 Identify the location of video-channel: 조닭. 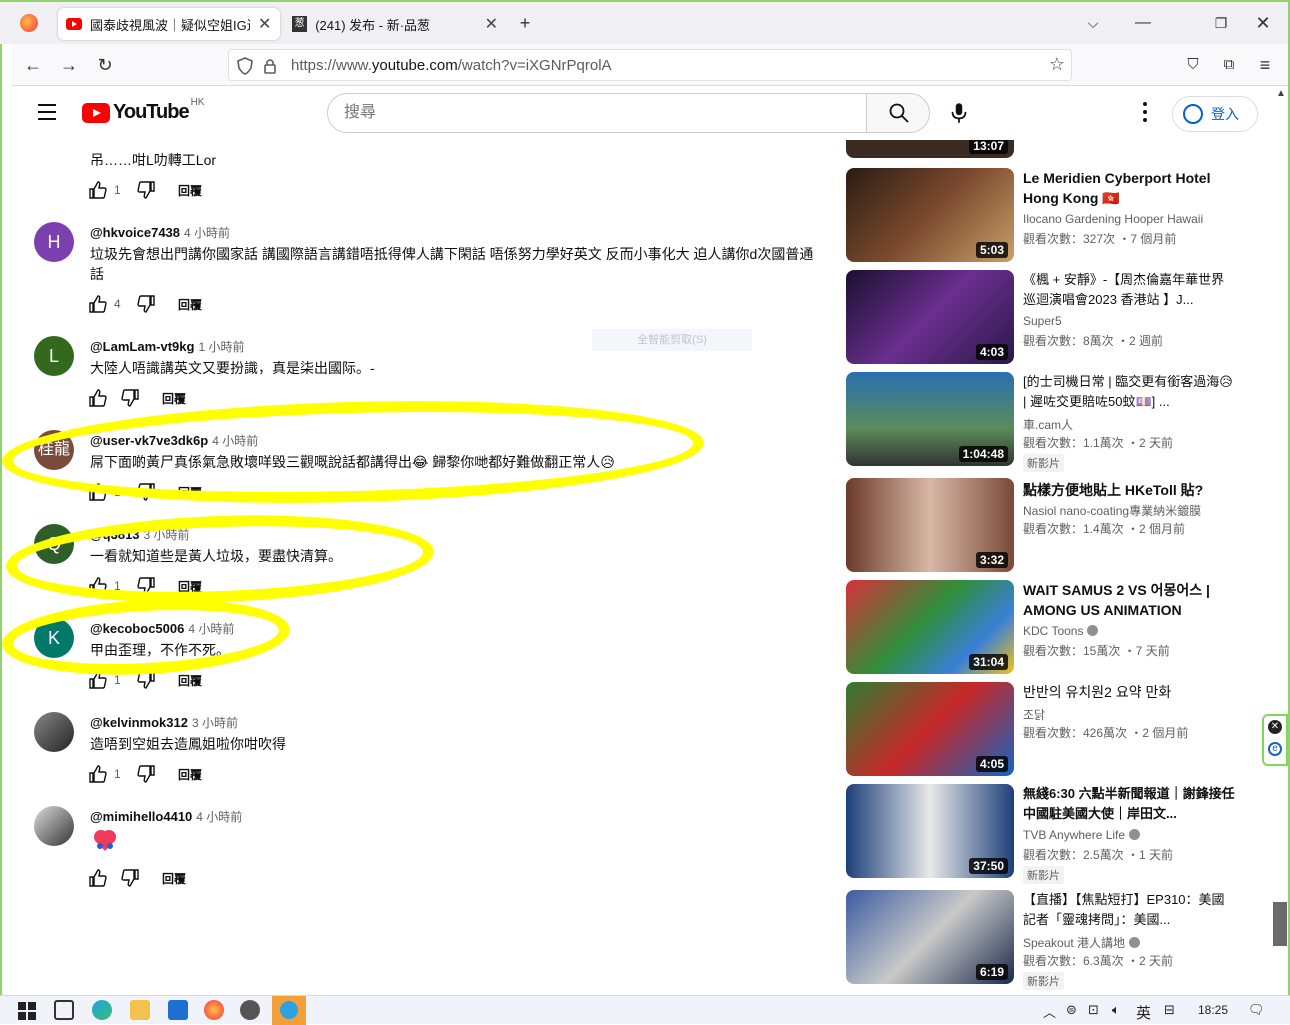
(1034, 714).